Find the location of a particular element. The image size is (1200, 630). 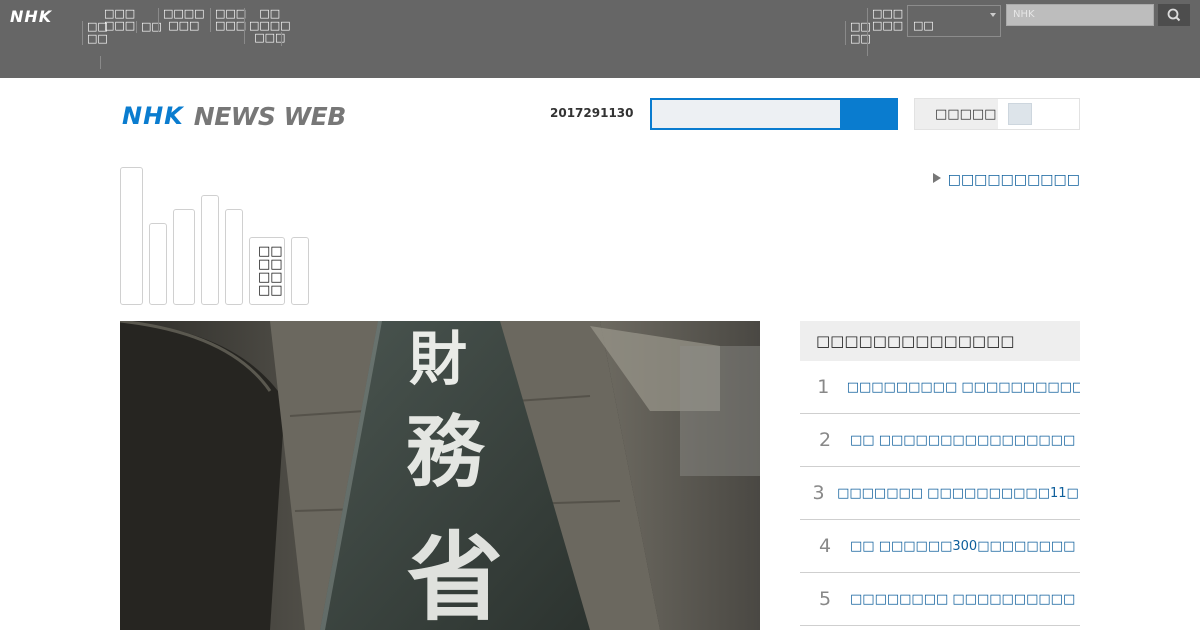

ranking-item-title: □□□□□□□□□ □□□□□□□□□□□ is located at coordinates (963, 387).